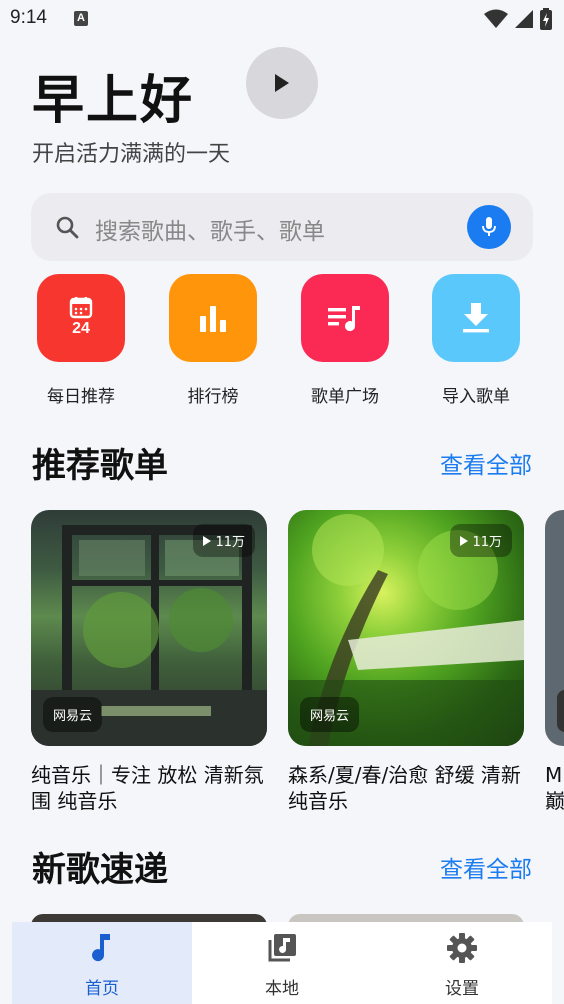 The height and width of the screenshot is (1004, 564). What do you see at coordinates (100, 870) in the screenshot?
I see `section-title-new-songs: 新歌速递` at bounding box center [100, 870].